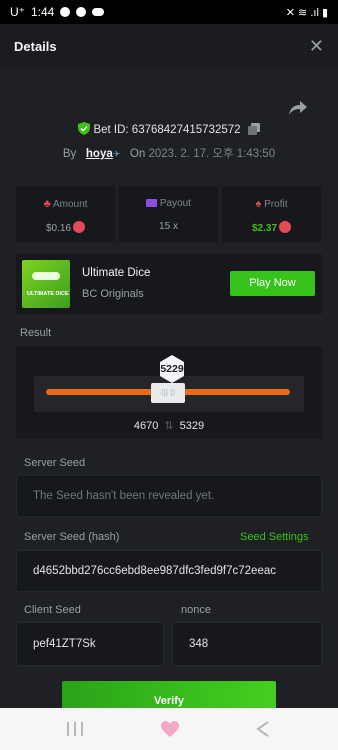  Describe the element at coordinates (196, 610) in the screenshot. I see `nonce-label: nonce` at that location.